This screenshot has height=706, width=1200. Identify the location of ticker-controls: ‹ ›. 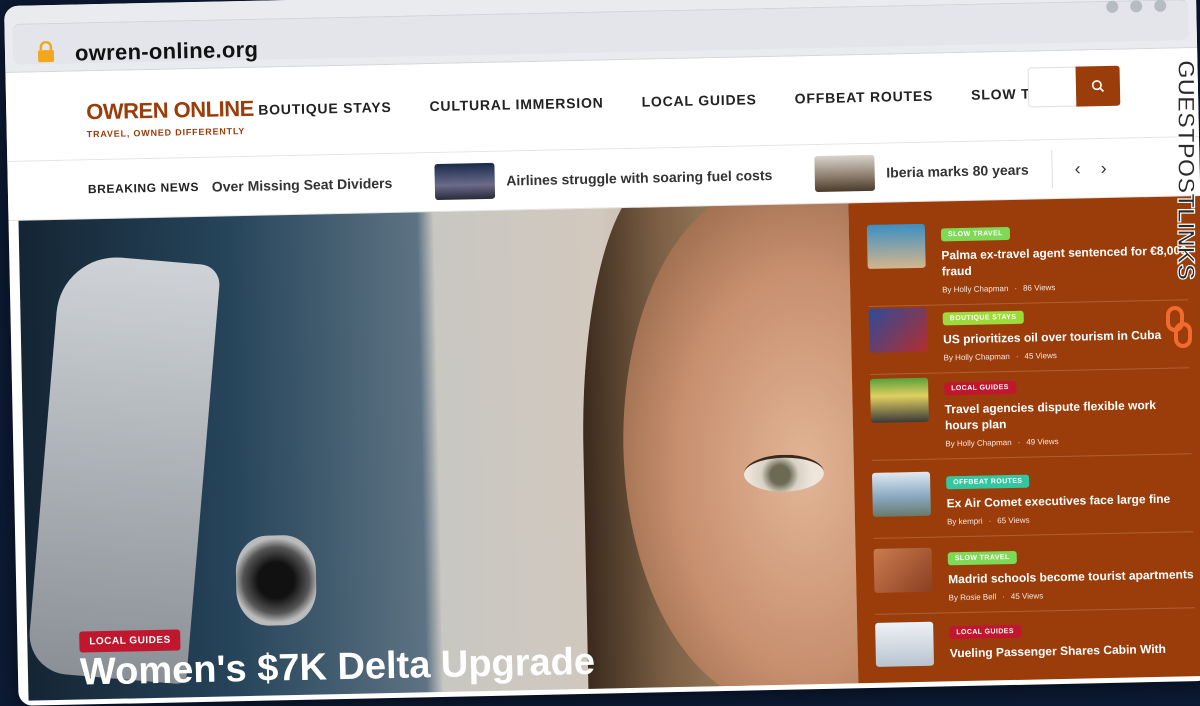
(1079, 168).